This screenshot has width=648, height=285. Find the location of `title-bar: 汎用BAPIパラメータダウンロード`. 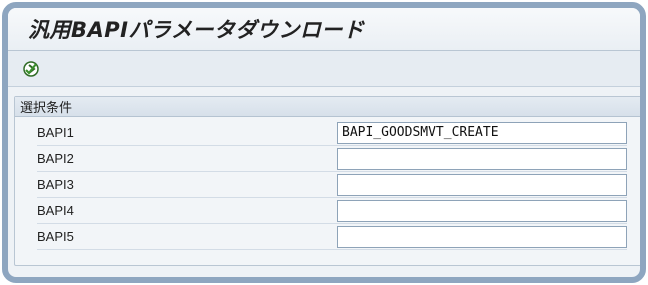

title-bar: 汎用BAPIパラメータダウンロード is located at coordinates (324, 29).